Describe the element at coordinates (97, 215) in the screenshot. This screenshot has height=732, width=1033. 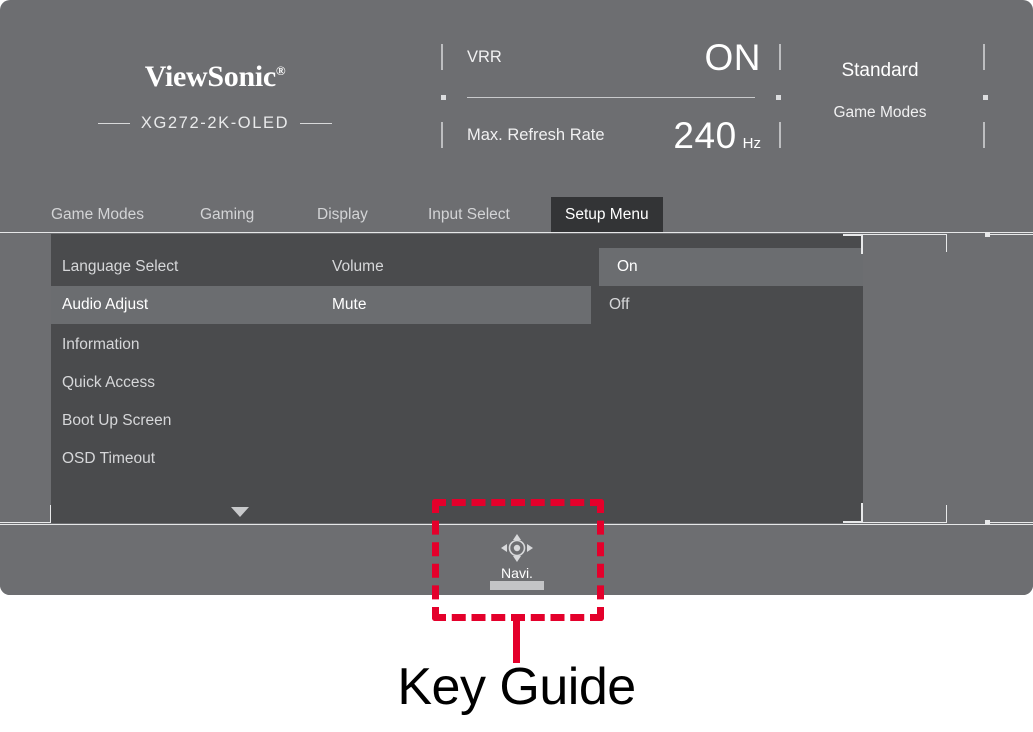
I see `tab-game-modes: Game Modes` at that location.